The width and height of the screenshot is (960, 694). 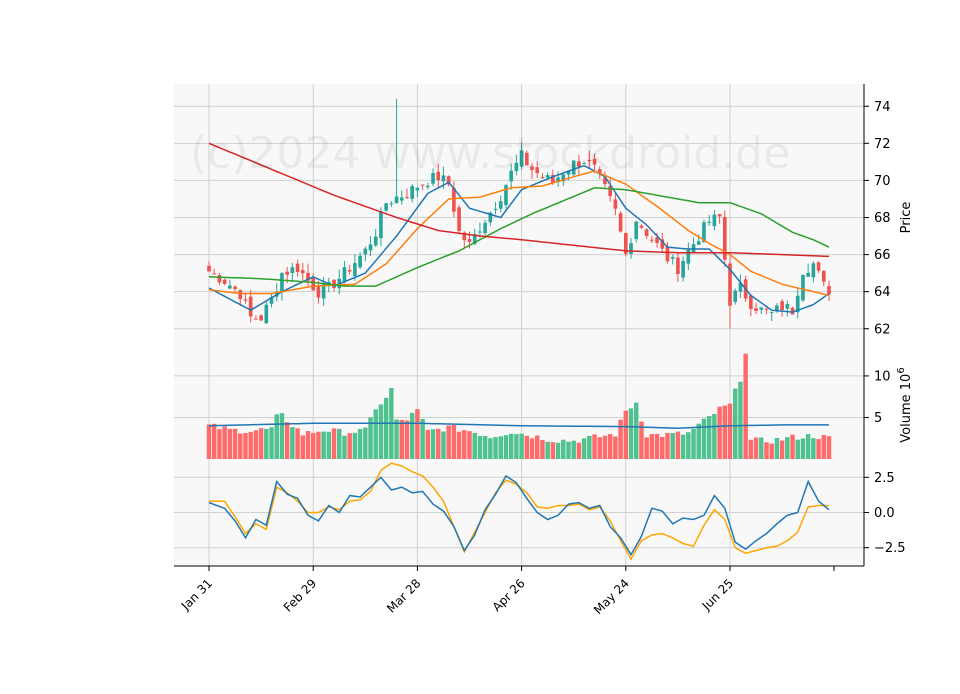 I want to click on y-tick-label: 64, so click(x=882, y=292).